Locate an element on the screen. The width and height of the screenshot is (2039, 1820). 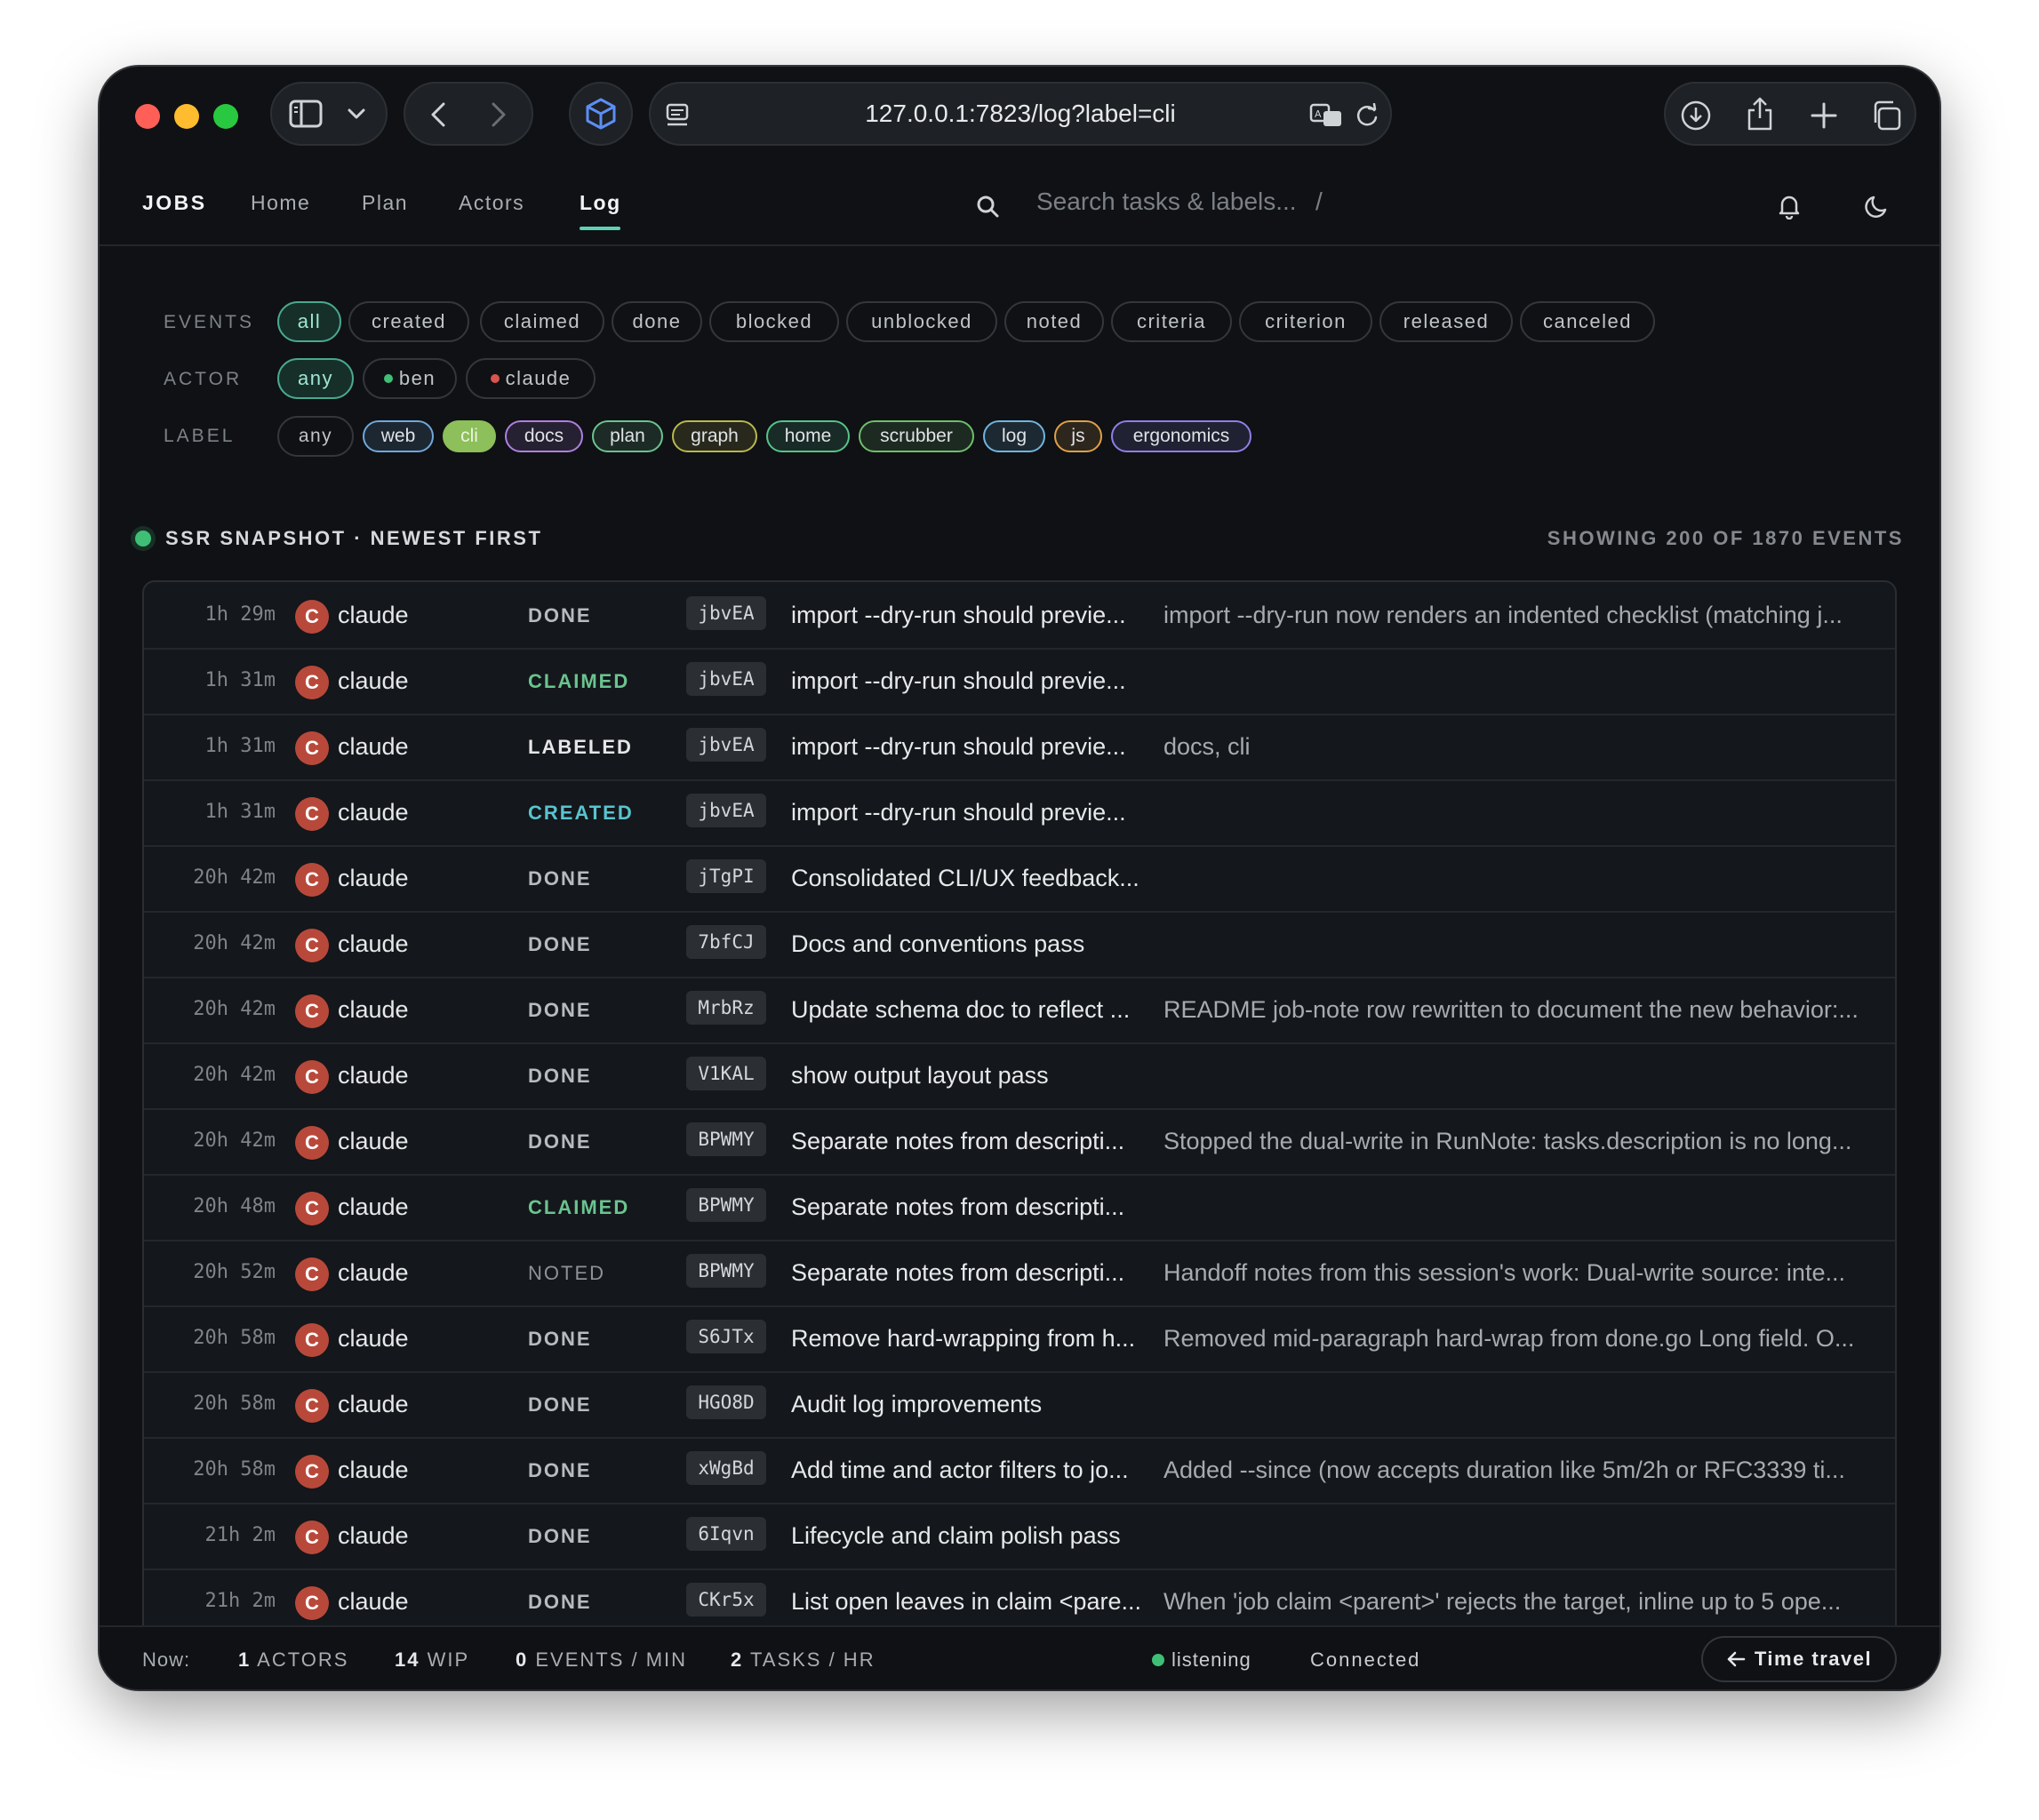
time-travel-button: Time travel is located at coordinates (1799, 1659).